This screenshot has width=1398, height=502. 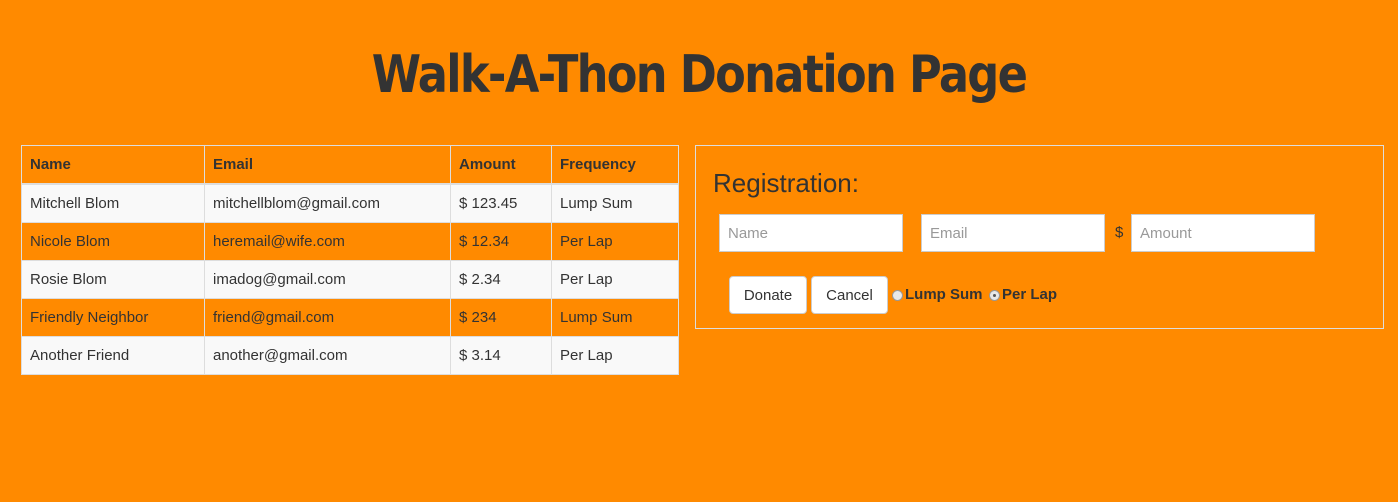 I want to click on email-input, so click(x=1013, y=233).